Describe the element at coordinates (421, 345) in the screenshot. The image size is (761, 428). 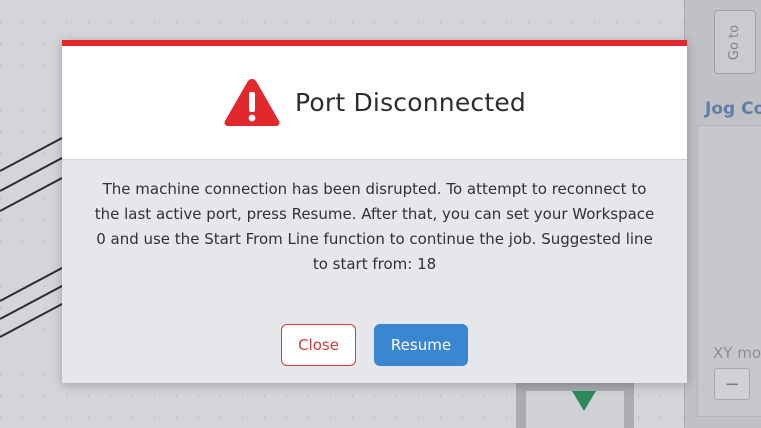
I see `resume-button: Resume` at that location.